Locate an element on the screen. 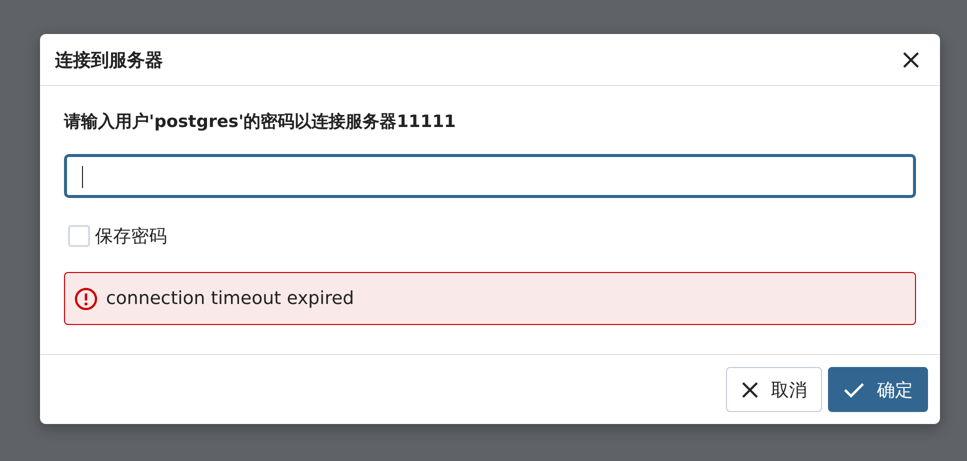  checkbox is located at coordinates (79, 236).